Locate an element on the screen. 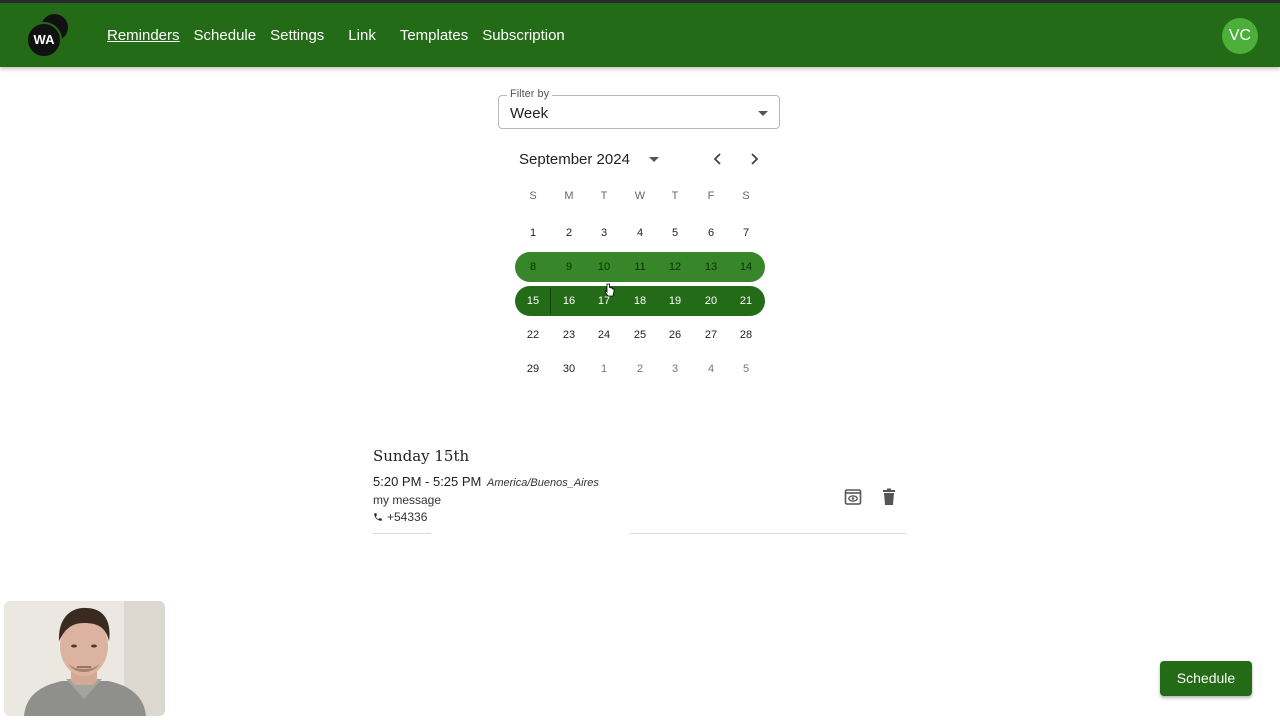  reminder-timezone: America/Buenos_Aires is located at coordinates (543, 483).